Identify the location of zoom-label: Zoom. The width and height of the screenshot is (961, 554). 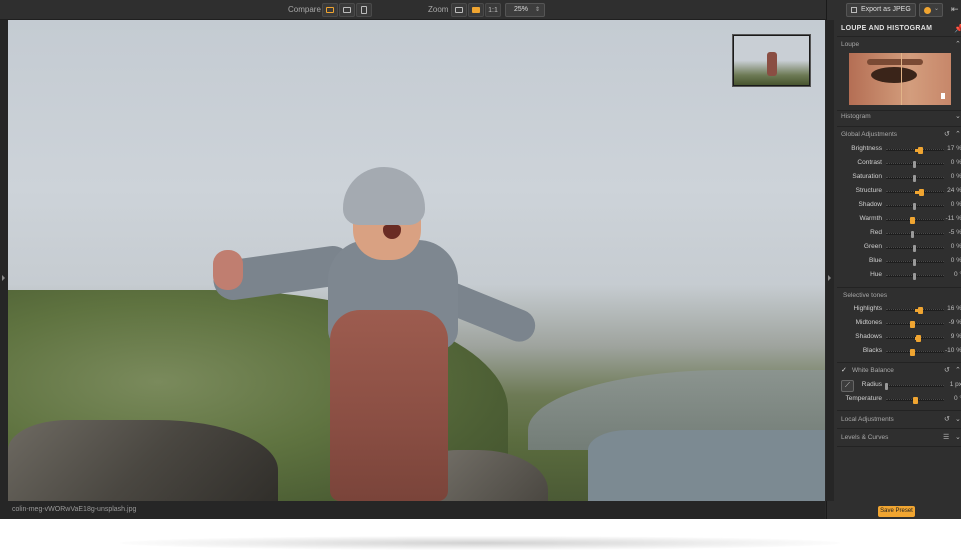
(438, 9).